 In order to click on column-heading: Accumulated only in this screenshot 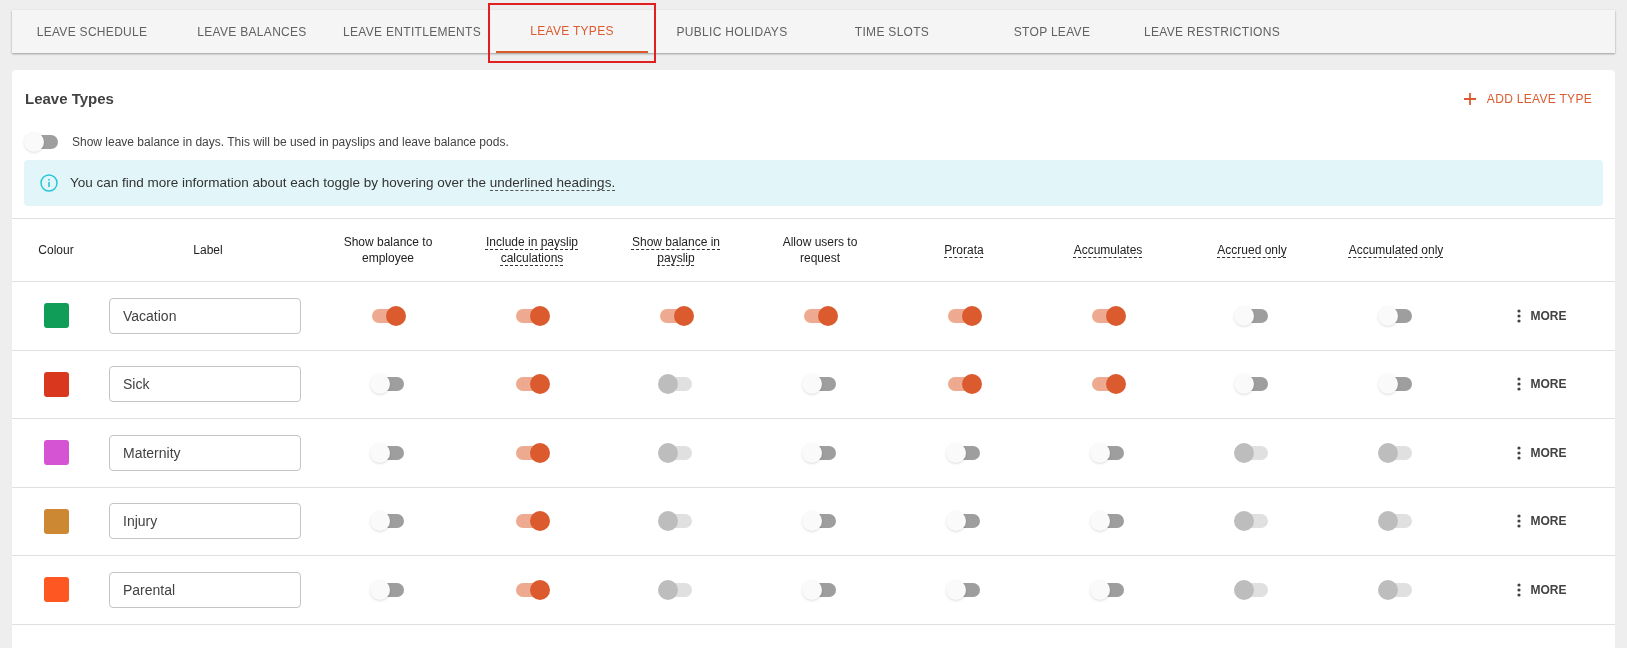, I will do `click(1396, 250)`.